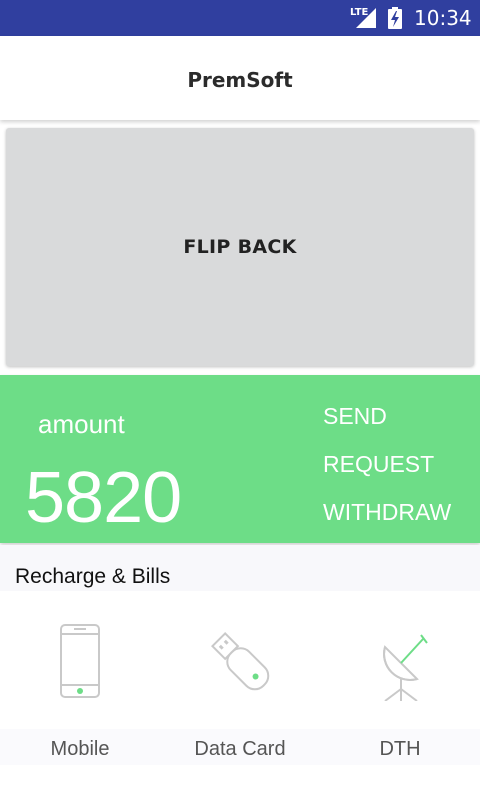  What do you see at coordinates (240, 782) in the screenshot?
I see `next-services-row` at bounding box center [240, 782].